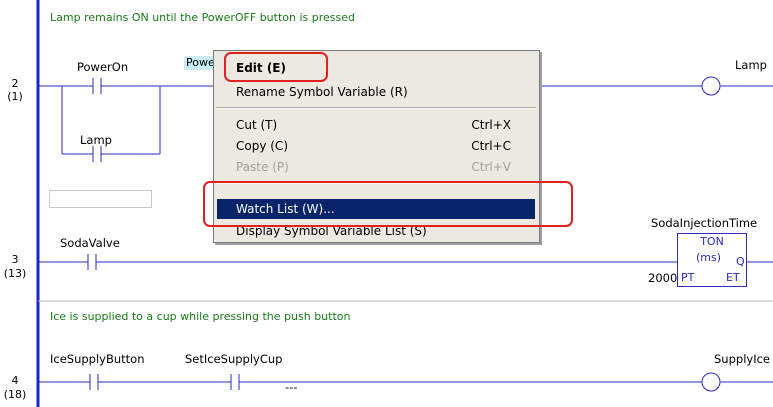 The height and width of the screenshot is (407, 773). What do you see at coordinates (405, 382) in the screenshot?
I see `rung-4-wiring` at bounding box center [405, 382].